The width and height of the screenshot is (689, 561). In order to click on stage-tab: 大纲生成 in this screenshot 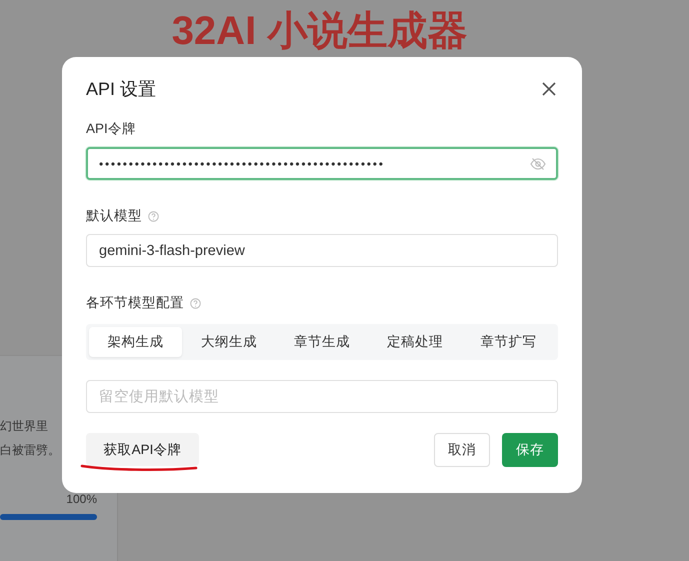, I will do `click(229, 342)`.